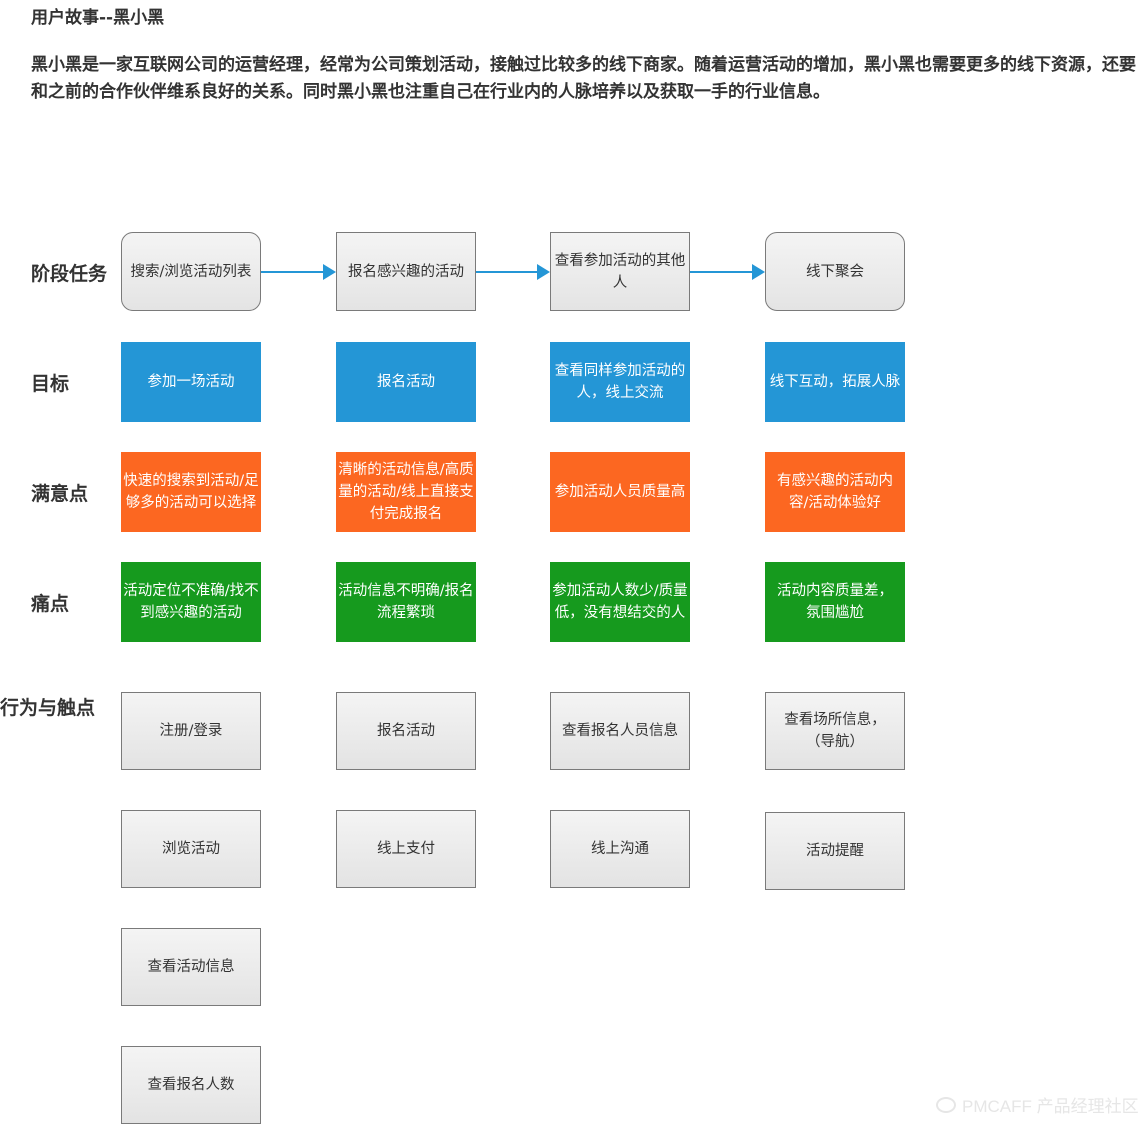 This screenshot has height=1124, width=1138. I want to click on stage-box: 报名感兴趣的活动, so click(406, 271).